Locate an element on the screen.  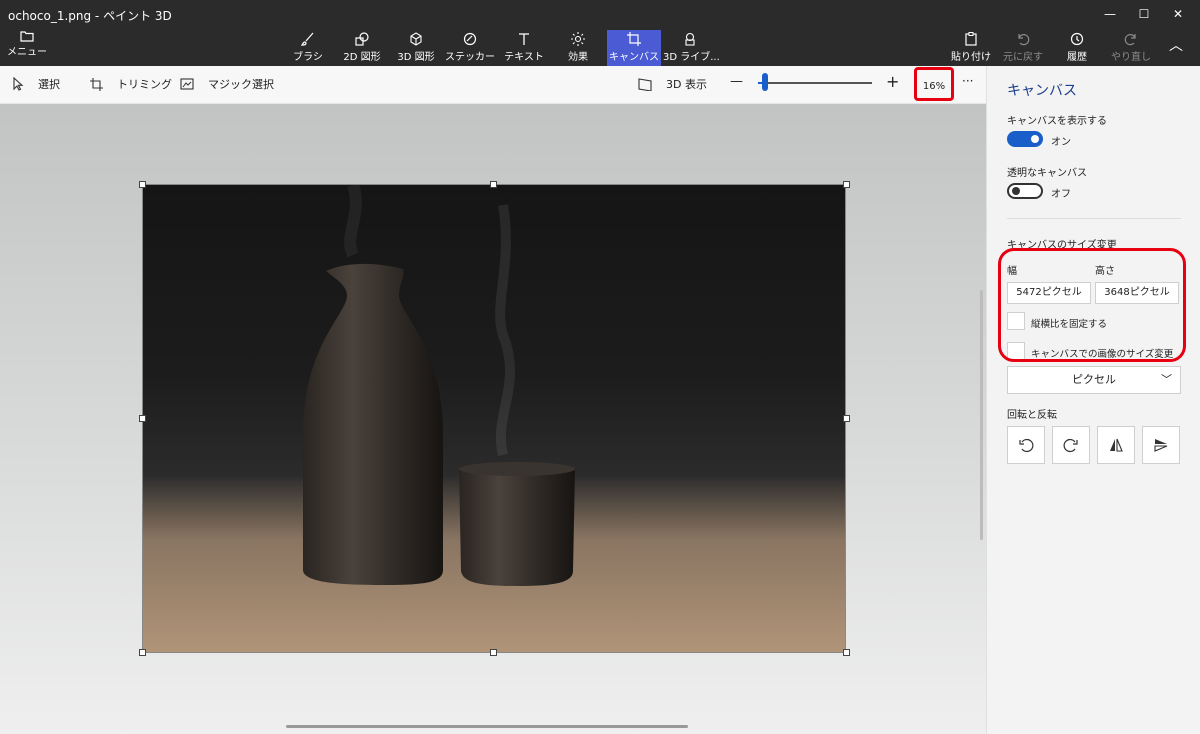
more-options-button: ··· is located at coordinates (967, 81).